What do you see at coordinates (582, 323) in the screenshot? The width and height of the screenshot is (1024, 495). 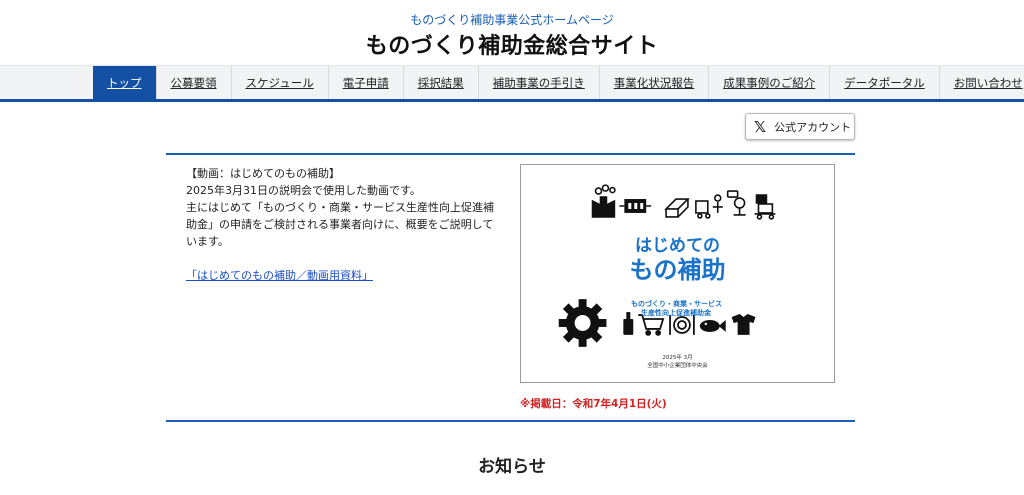 I see `gear-icon` at bounding box center [582, 323].